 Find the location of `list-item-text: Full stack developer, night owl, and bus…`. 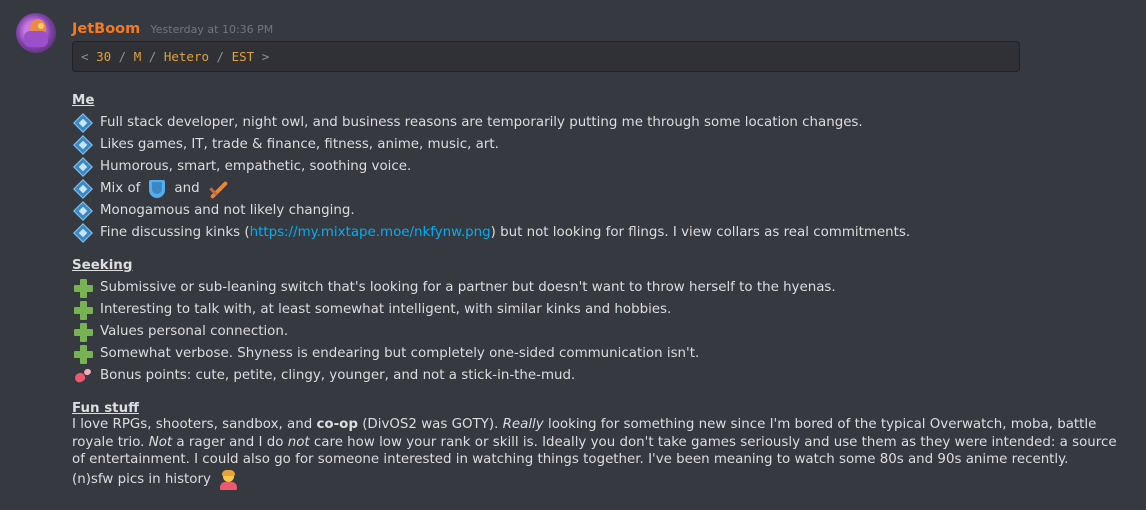

list-item-text: Full stack developer, night owl, and bus… is located at coordinates (481, 122).